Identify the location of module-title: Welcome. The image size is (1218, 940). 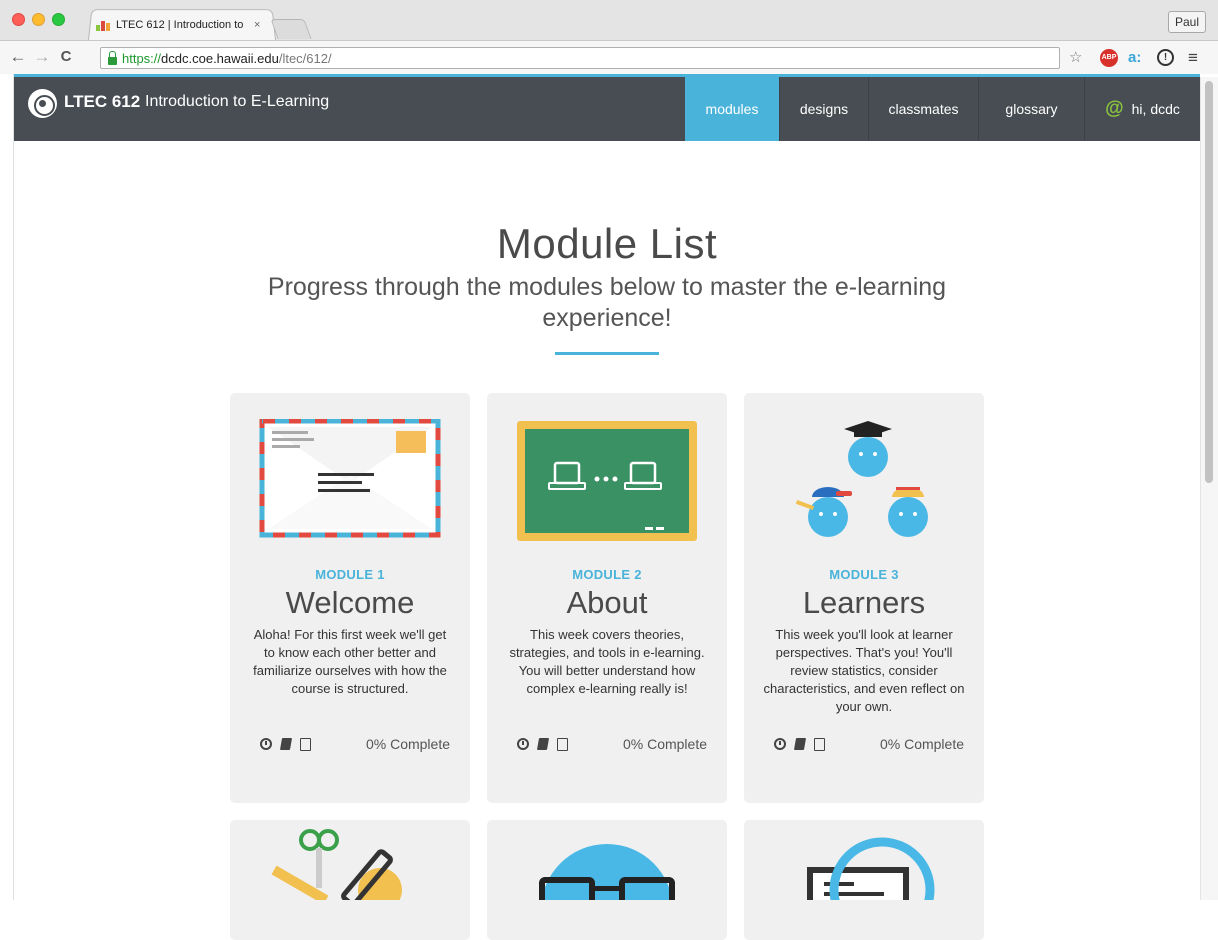
(350, 603).